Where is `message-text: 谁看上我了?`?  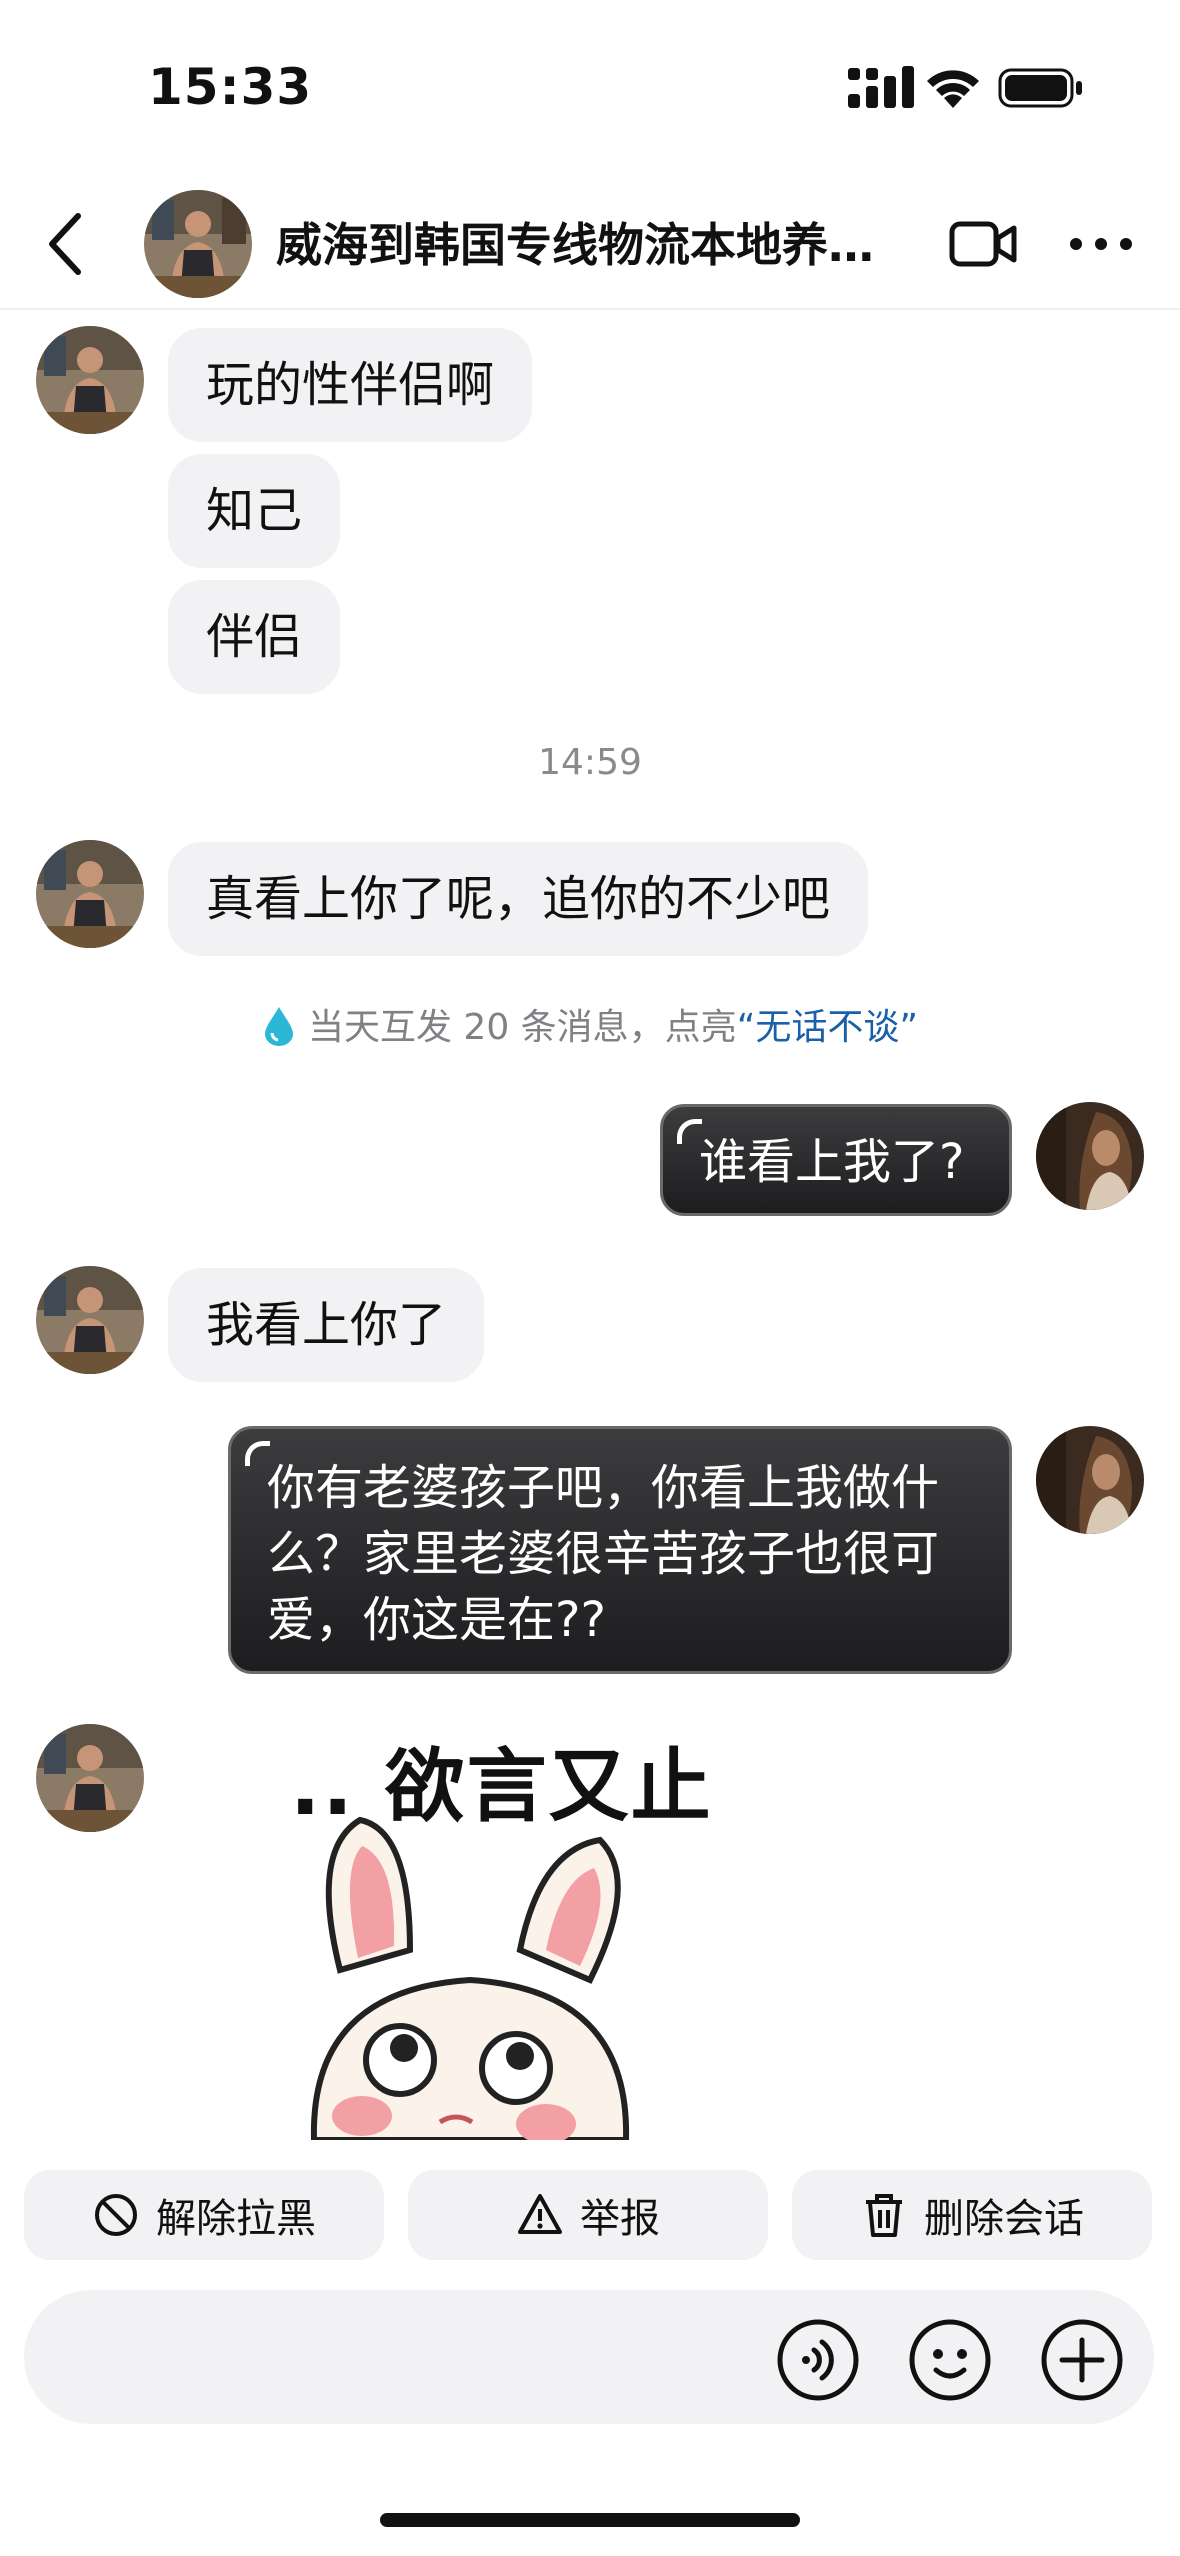 message-text: 谁看上我了? is located at coordinates (832, 1162).